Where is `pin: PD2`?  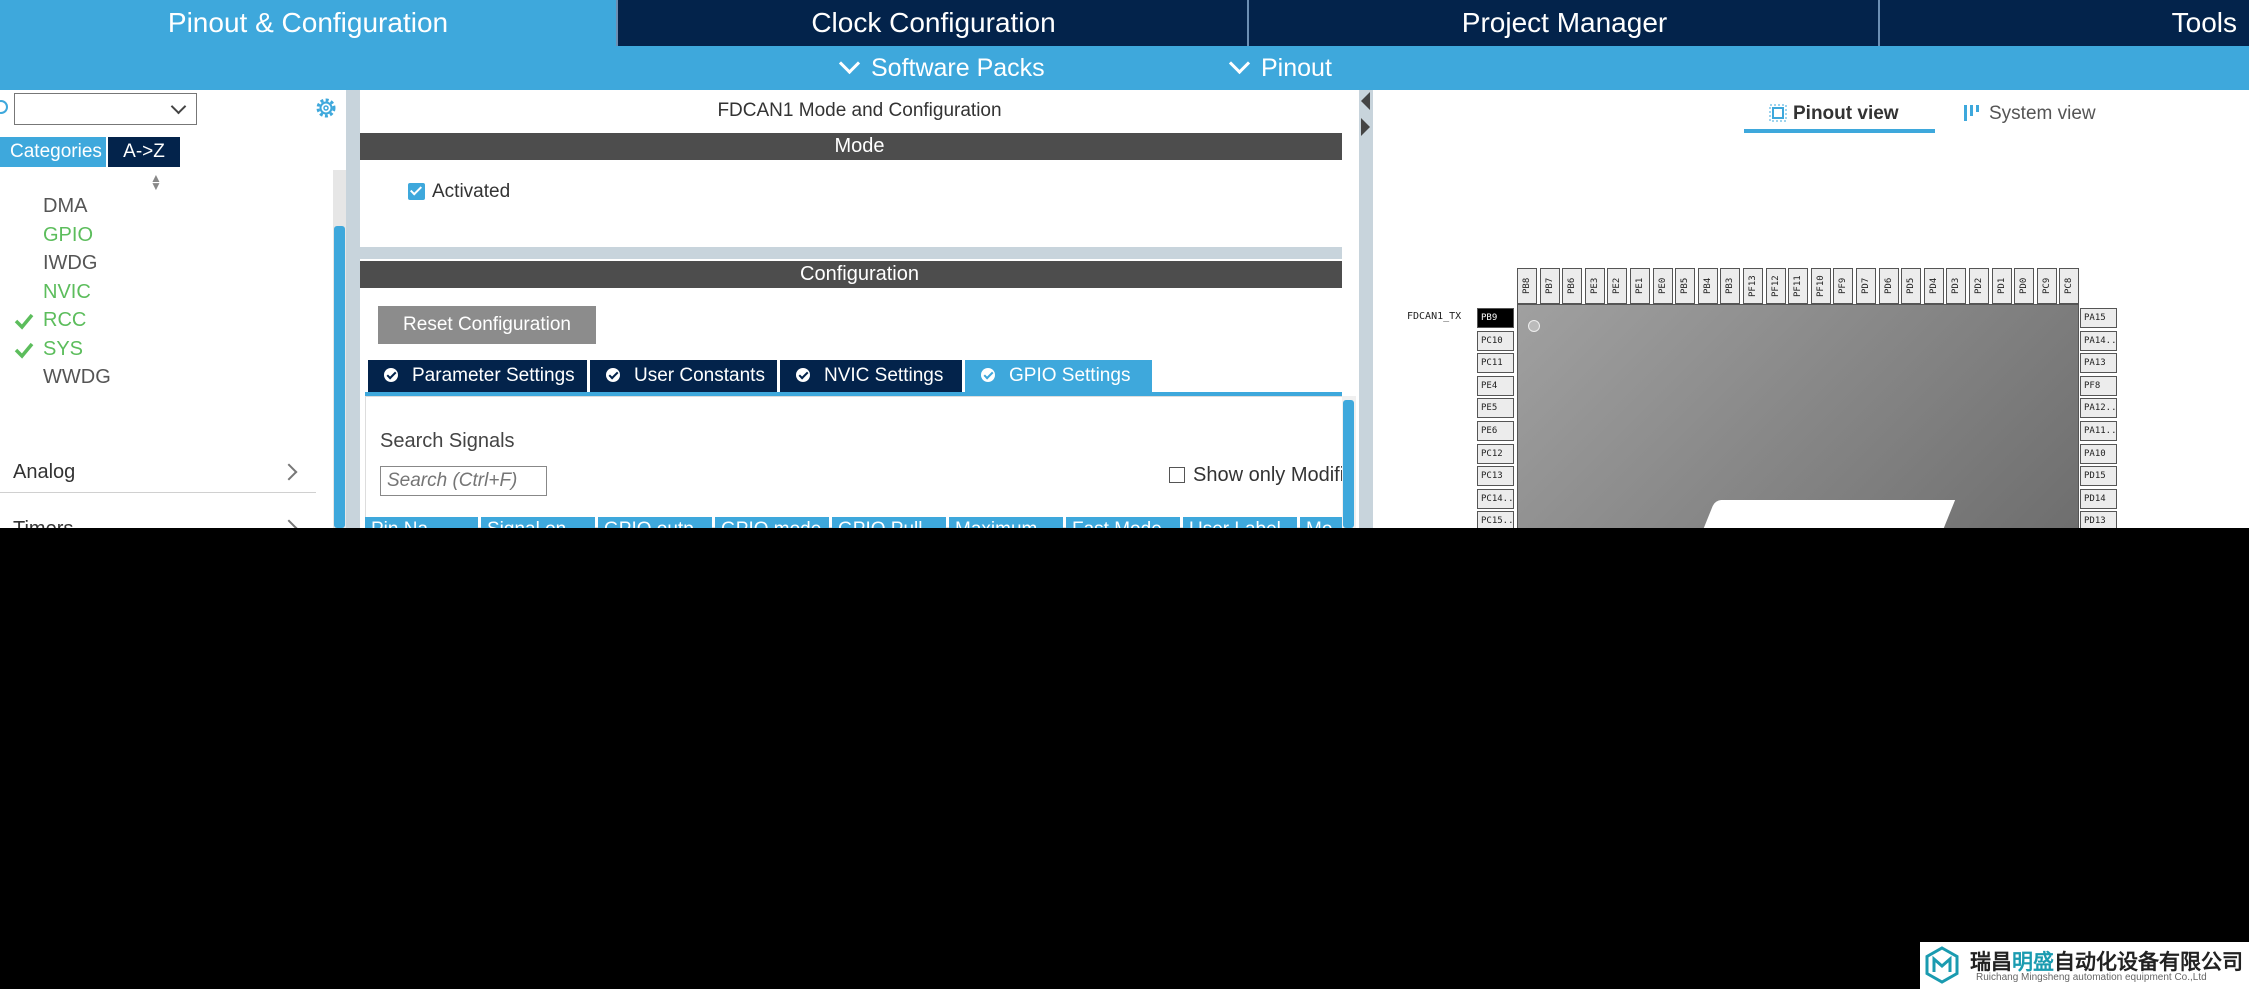
pin: PD2 is located at coordinates (1979, 286).